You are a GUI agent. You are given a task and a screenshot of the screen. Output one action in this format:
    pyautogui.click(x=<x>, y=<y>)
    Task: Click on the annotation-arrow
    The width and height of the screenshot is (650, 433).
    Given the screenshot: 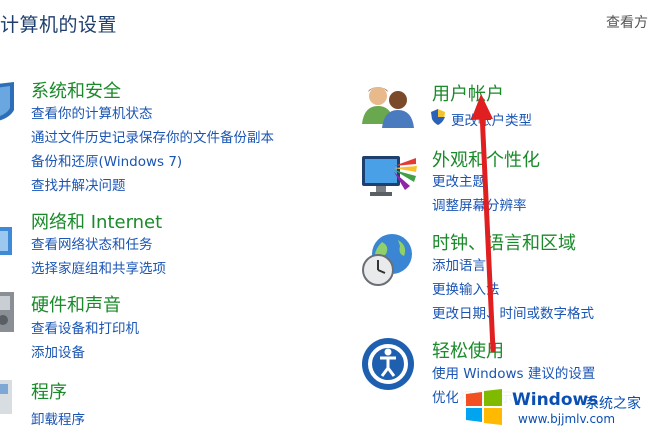 What is the action you would take?
    pyautogui.click(x=483, y=223)
    